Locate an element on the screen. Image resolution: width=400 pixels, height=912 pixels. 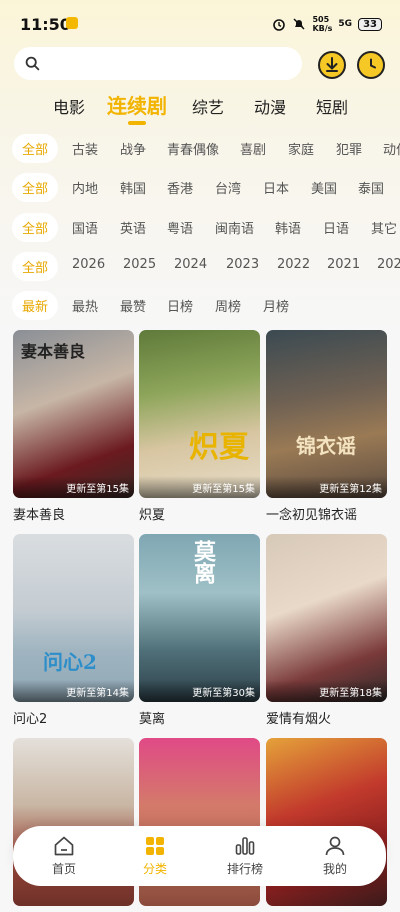
bottom-navigation: 首页 分类 排行榜 我的 is located at coordinates (199, 856).